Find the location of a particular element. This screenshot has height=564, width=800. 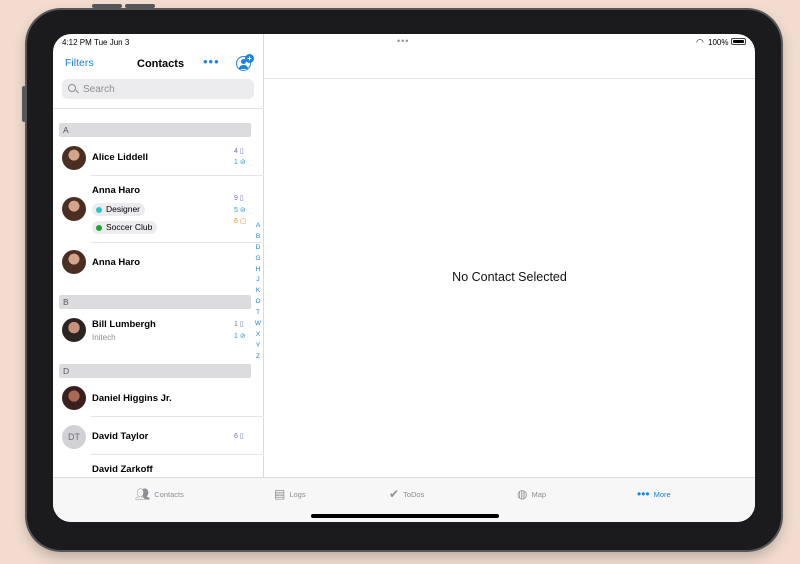

tag-badge: Designer is located at coordinates (119, 209).